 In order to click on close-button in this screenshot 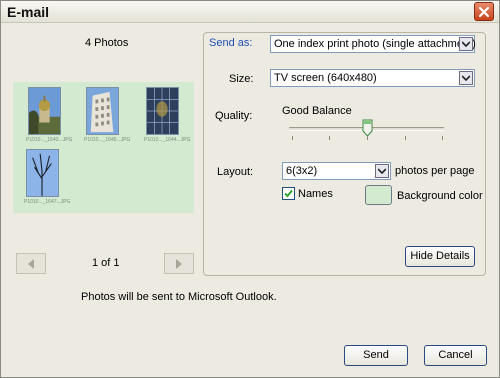, I will do `click(484, 11)`.